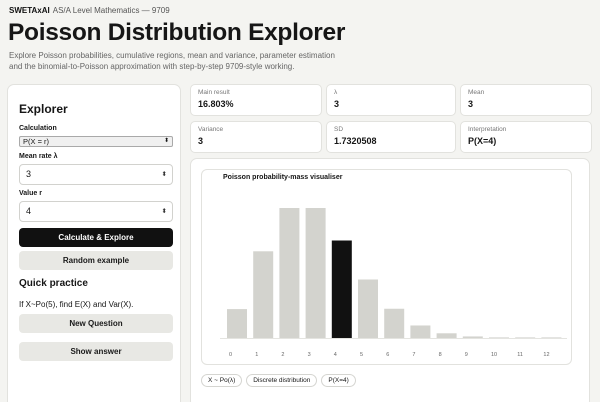 Image resolution: width=600 pixels, height=402 pixels. What do you see at coordinates (526, 100) in the screenshot?
I see `result-card-mean: Mean 3` at bounding box center [526, 100].